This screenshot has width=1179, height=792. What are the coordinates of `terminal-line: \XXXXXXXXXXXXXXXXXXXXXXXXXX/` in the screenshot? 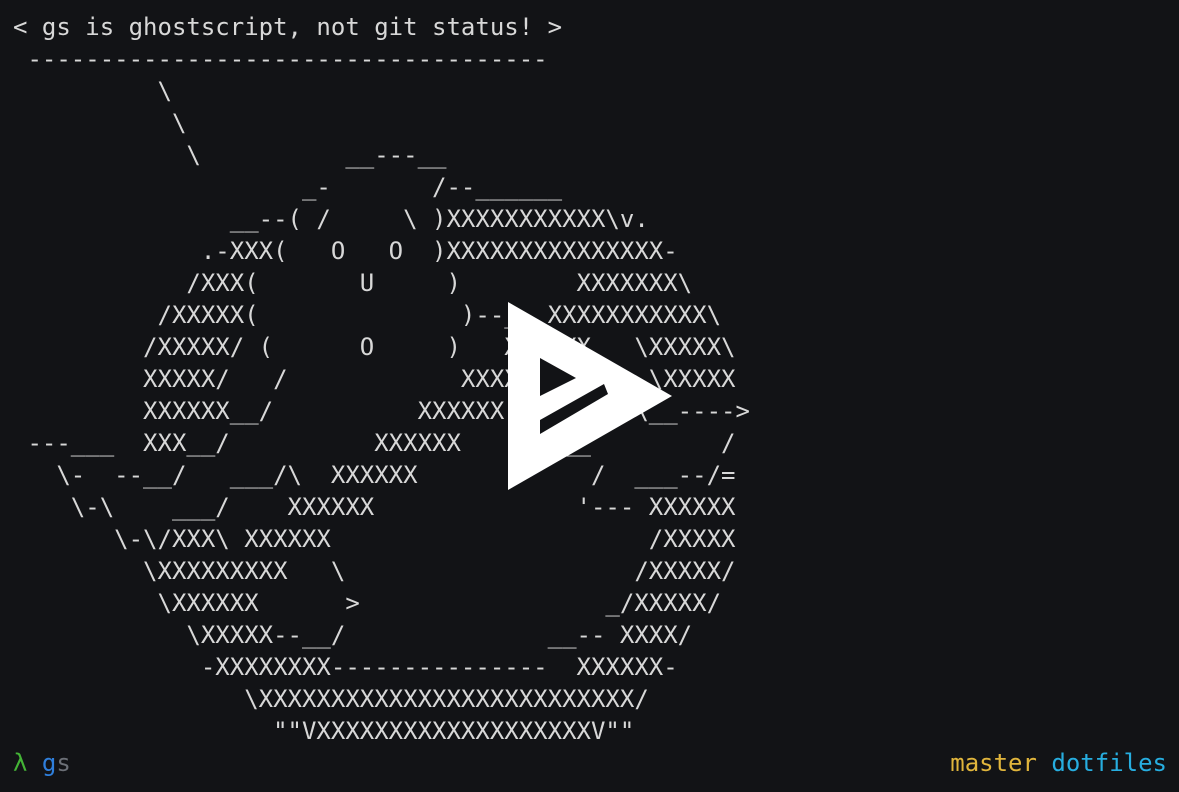 It's located at (331, 699).